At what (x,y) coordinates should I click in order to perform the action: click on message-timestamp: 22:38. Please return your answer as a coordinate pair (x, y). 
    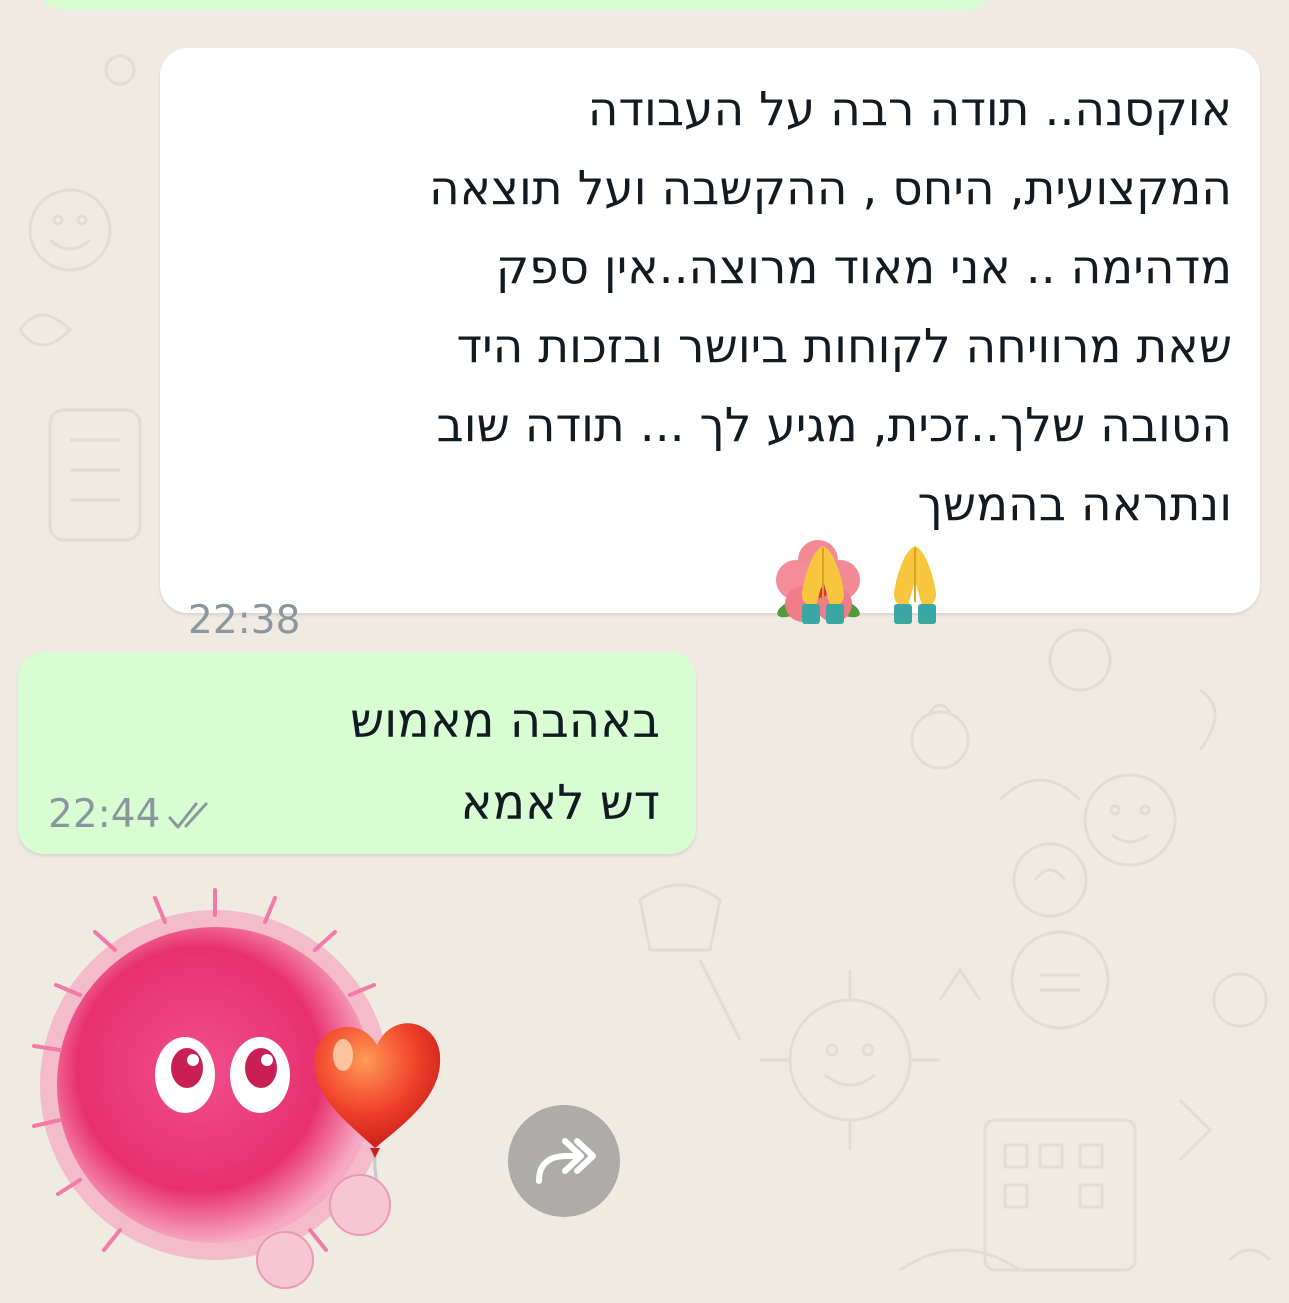
    Looking at the image, I should click on (244, 620).